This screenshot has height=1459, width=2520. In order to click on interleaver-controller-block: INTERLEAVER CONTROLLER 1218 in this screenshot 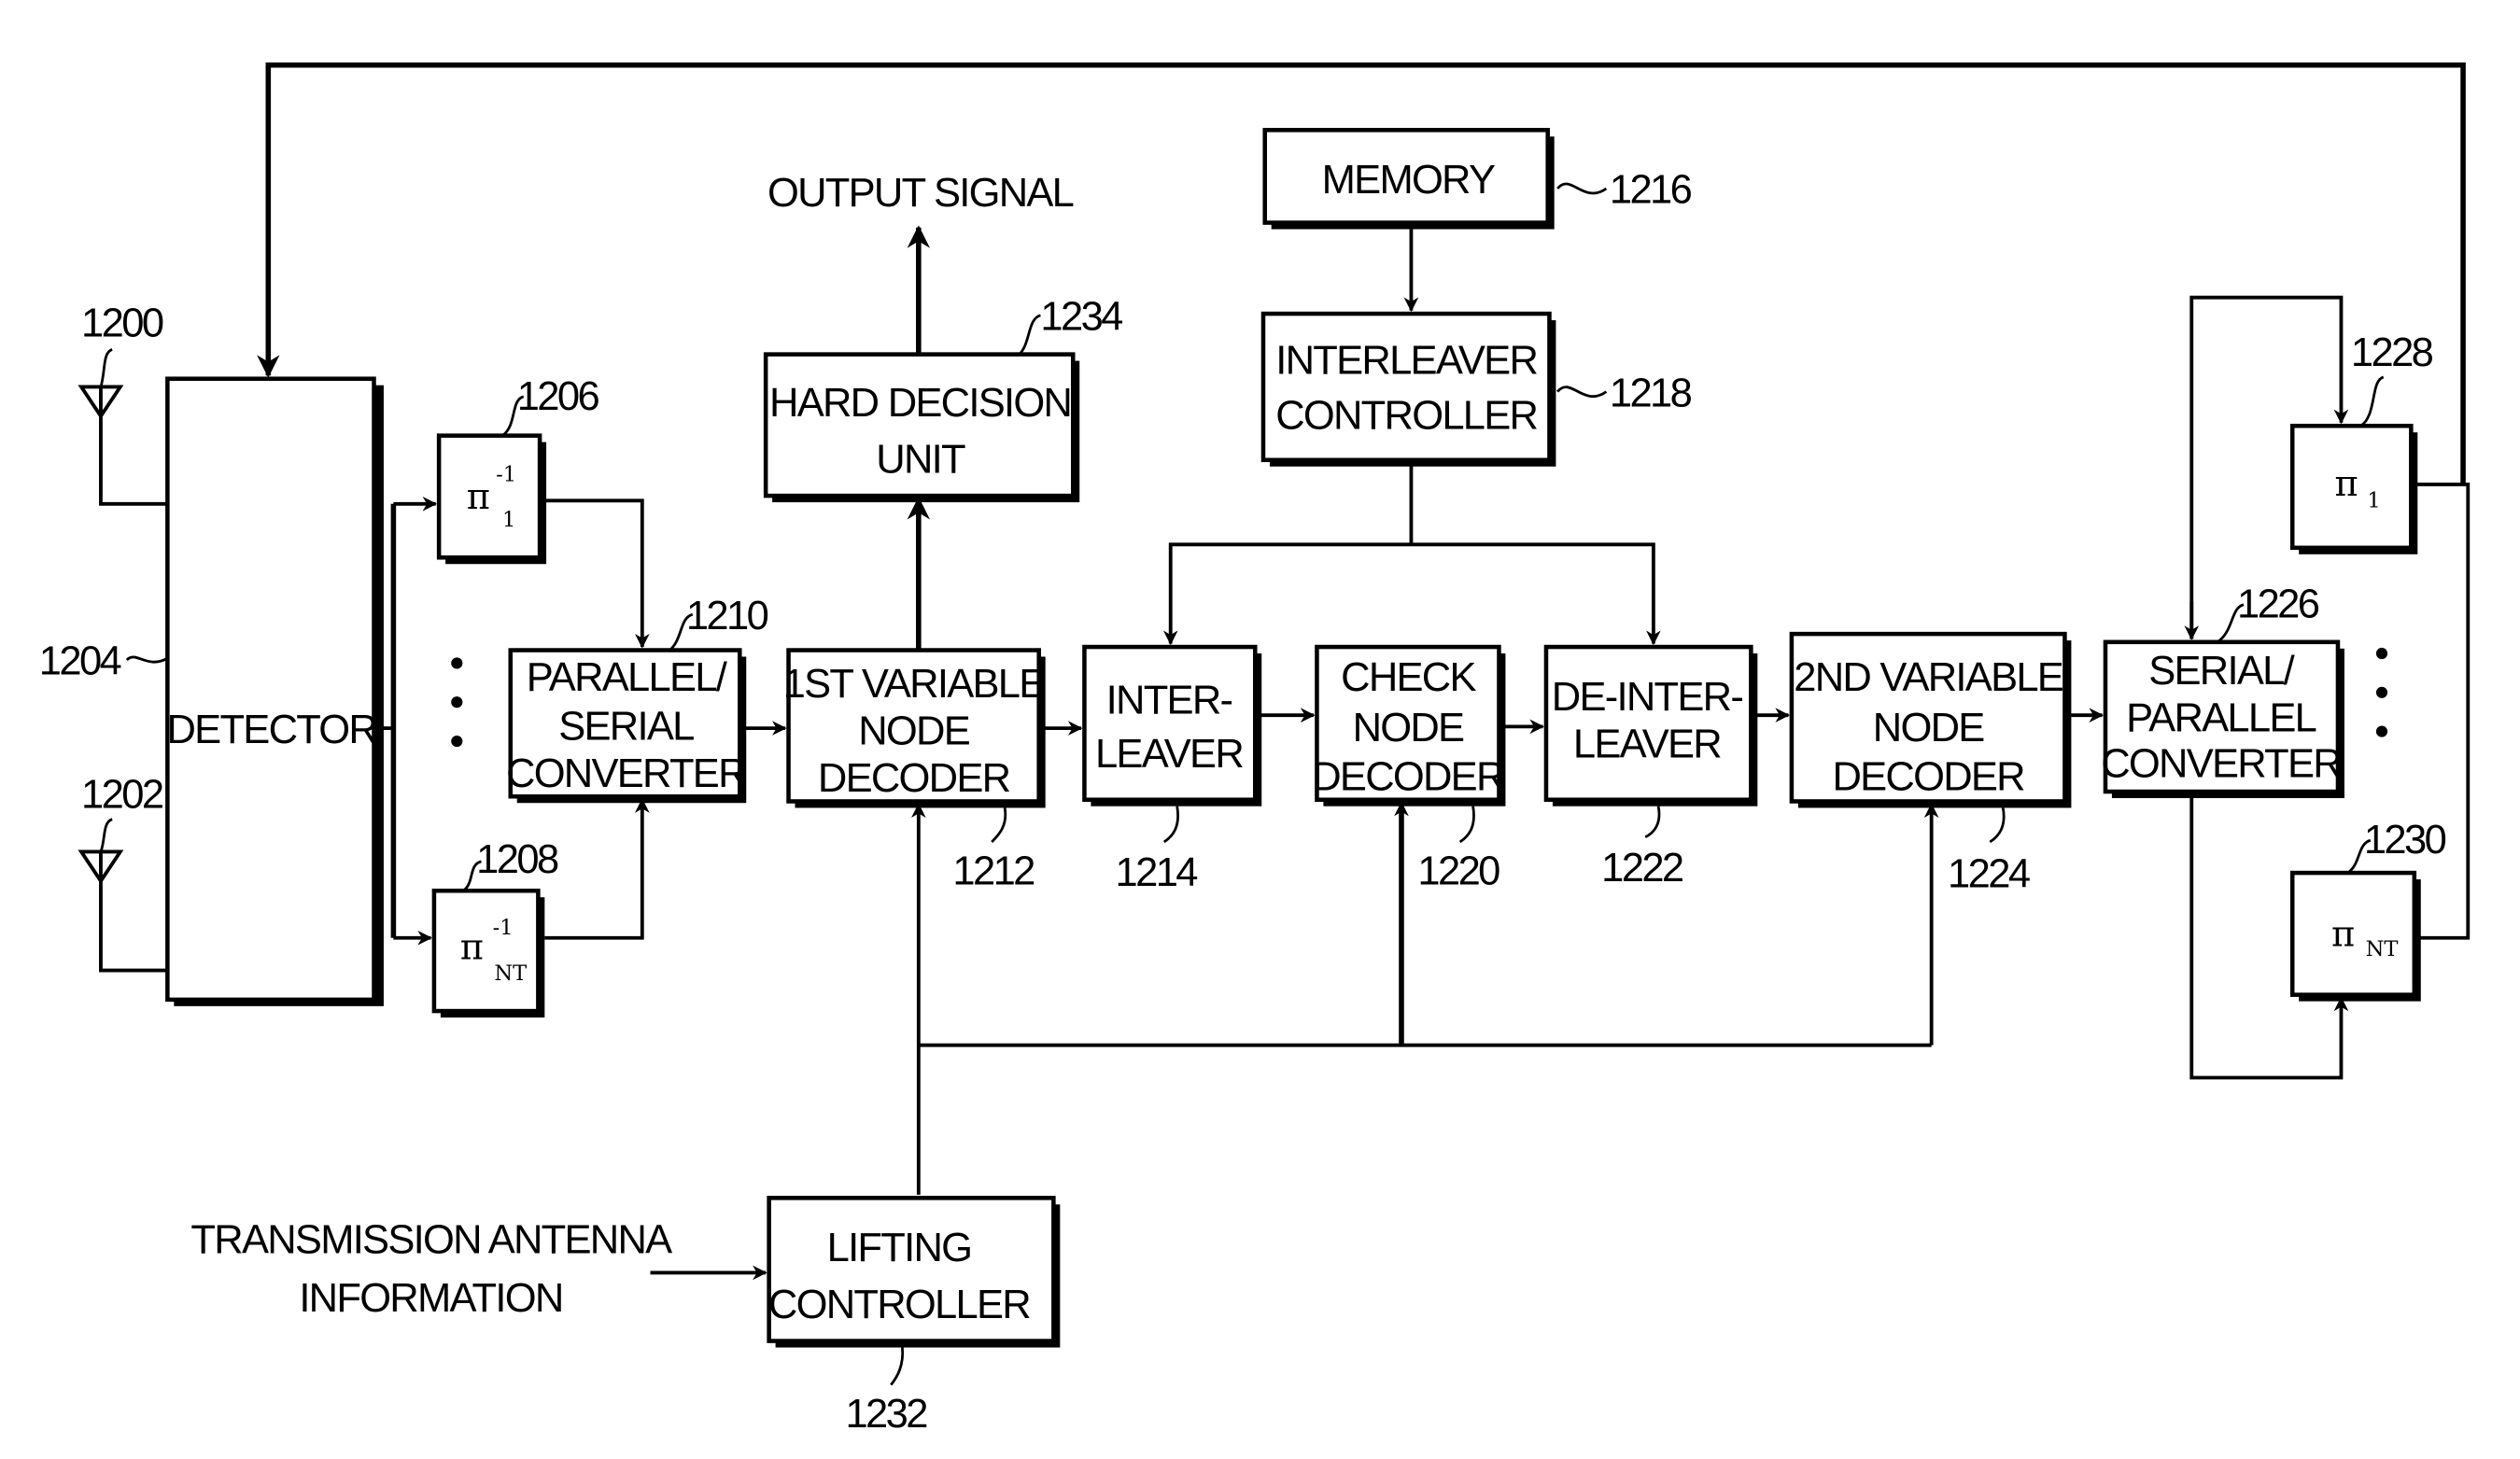, I will do `click(1477, 389)`.